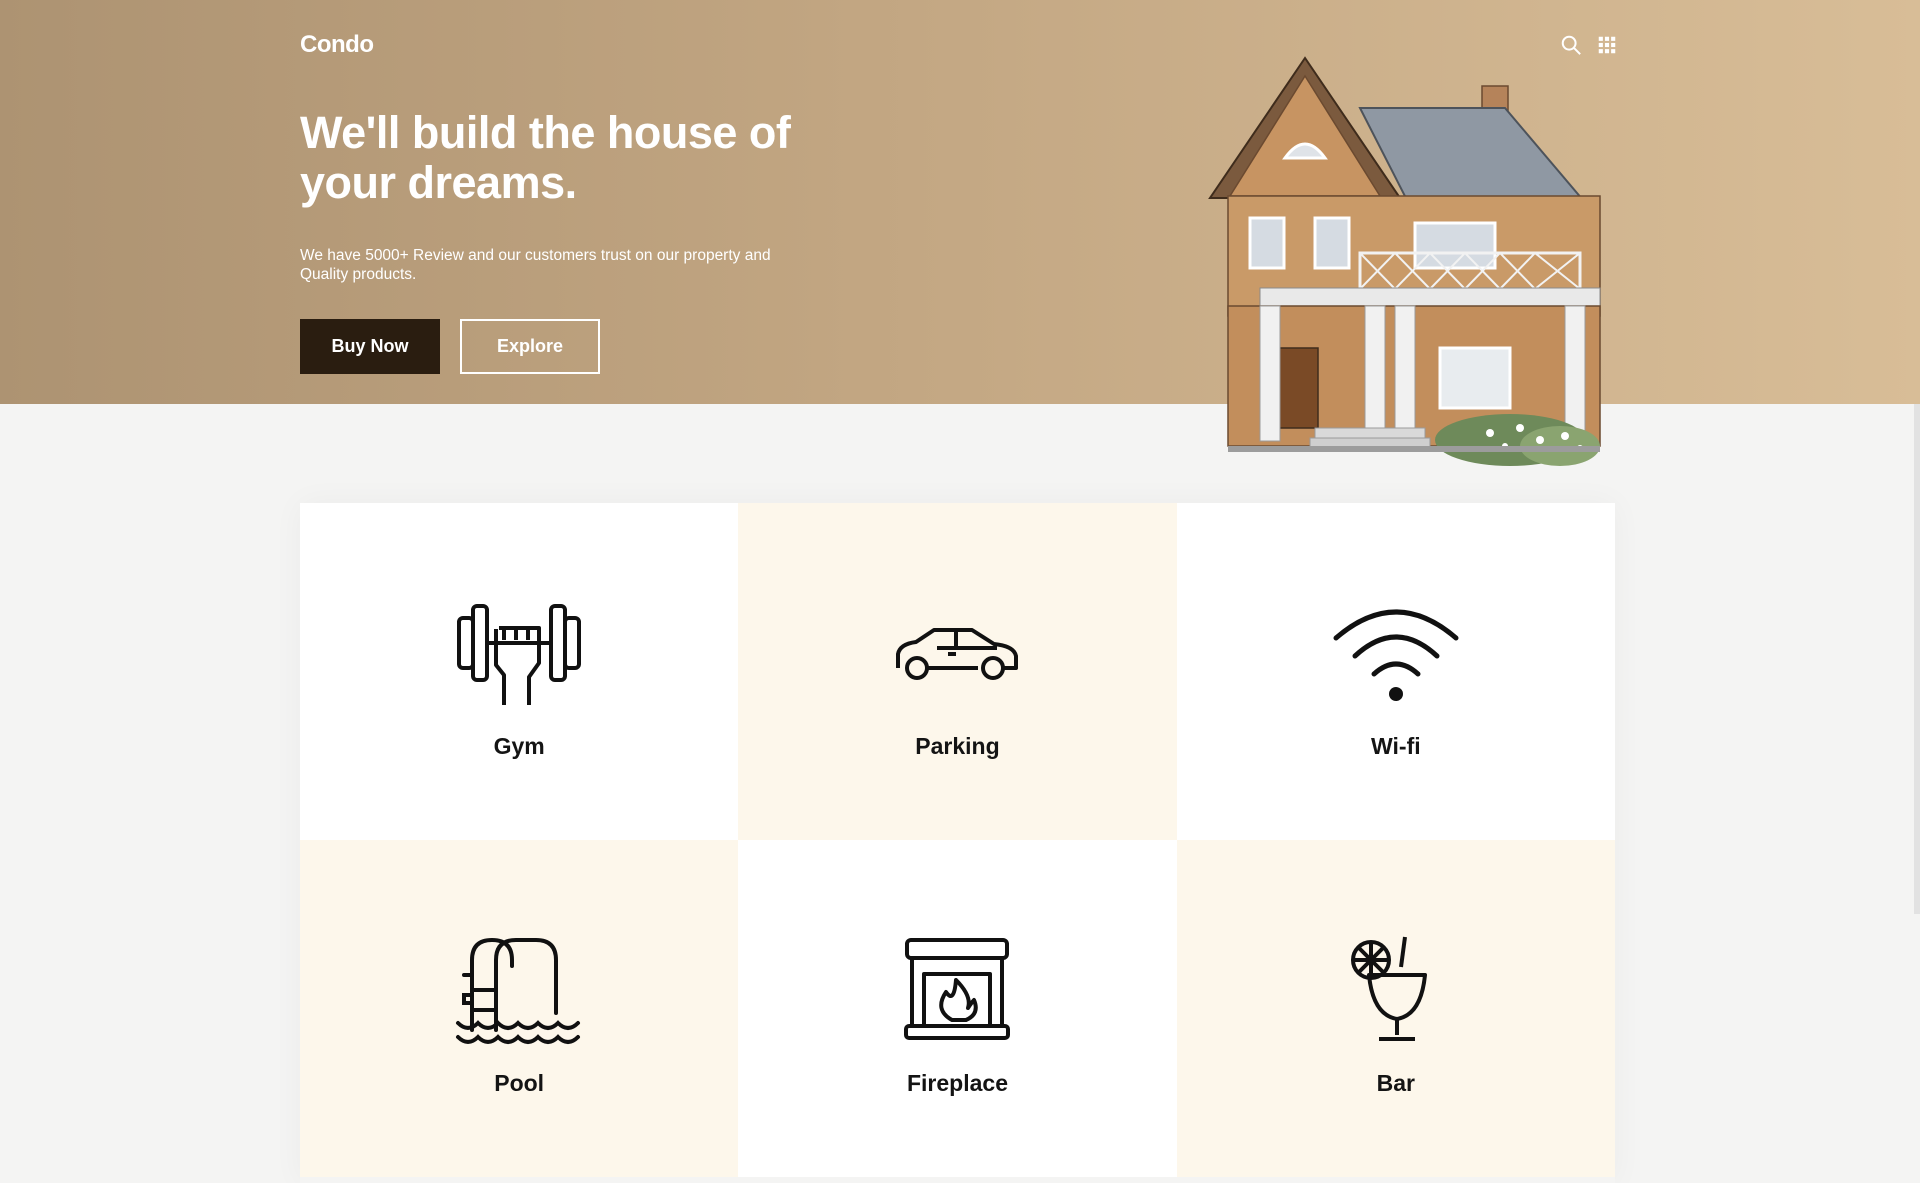  I want to click on brand-logo: Condo, so click(337, 45).